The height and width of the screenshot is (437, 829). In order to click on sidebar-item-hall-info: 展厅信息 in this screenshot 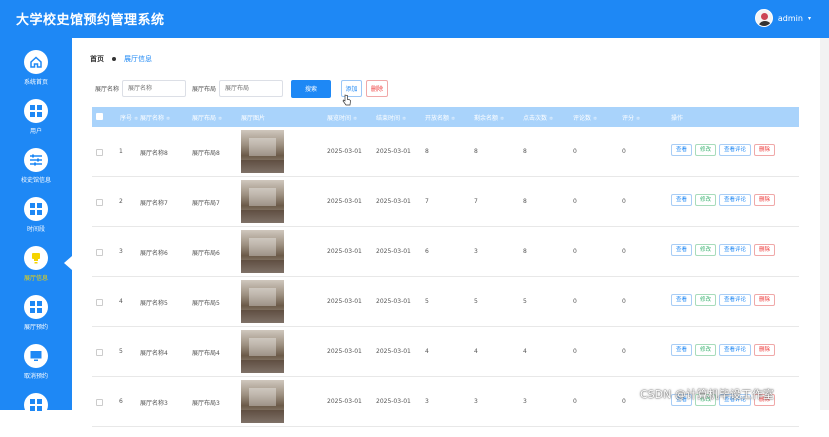, I will do `click(36, 268)`.